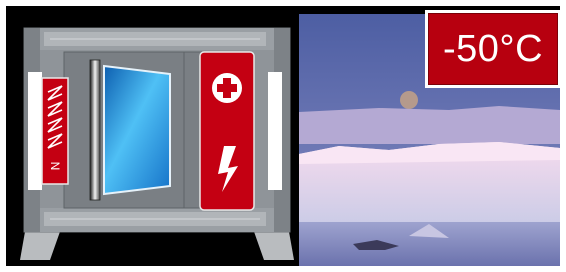  What do you see at coordinates (275, 131) in the screenshot?
I see `right-slot` at bounding box center [275, 131].